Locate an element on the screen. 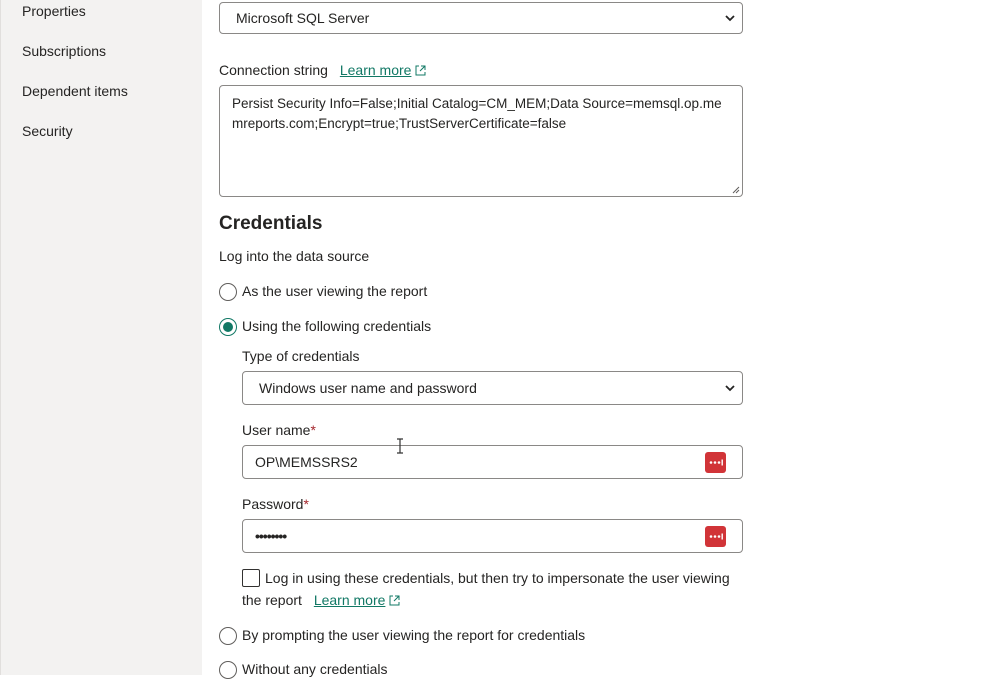  connection-string-learn-more-link: Learn more is located at coordinates (383, 70).